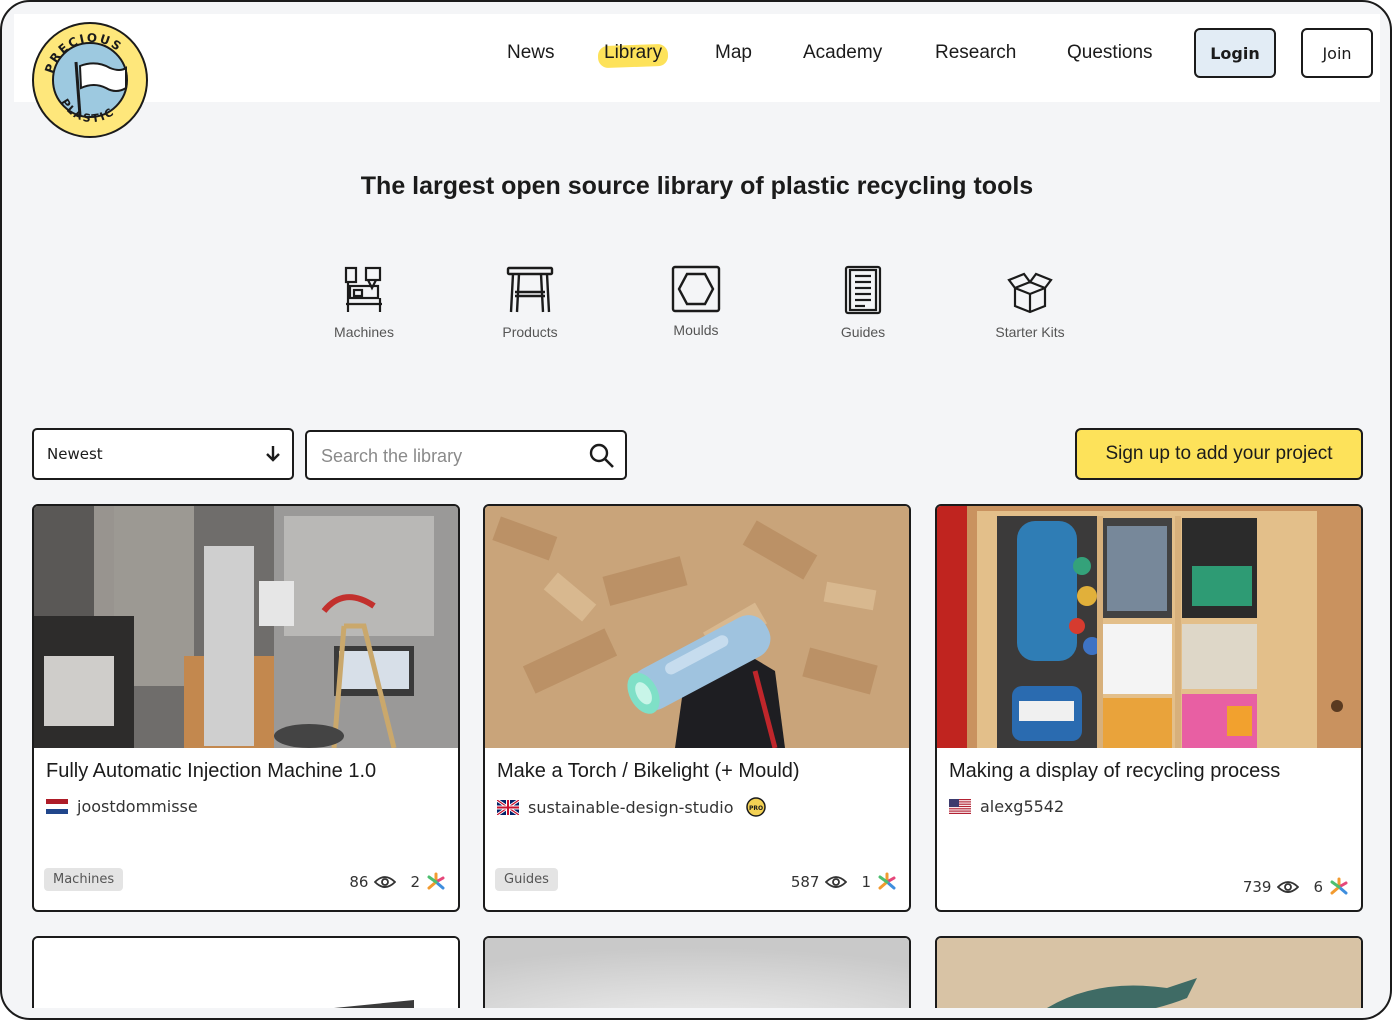  Describe the element at coordinates (163, 454) in the screenshot. I see `sort-select: Newest` at that location.